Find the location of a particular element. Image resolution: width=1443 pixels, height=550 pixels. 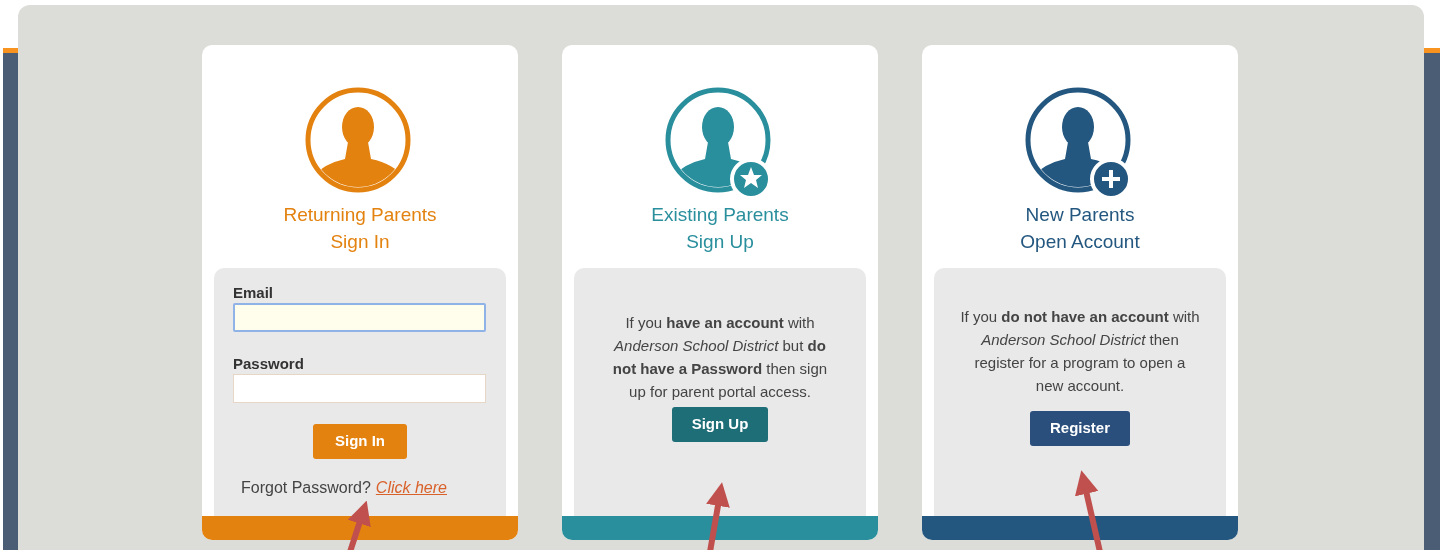

sign-up-button: Sign Up is located at coordinates (720, 424).